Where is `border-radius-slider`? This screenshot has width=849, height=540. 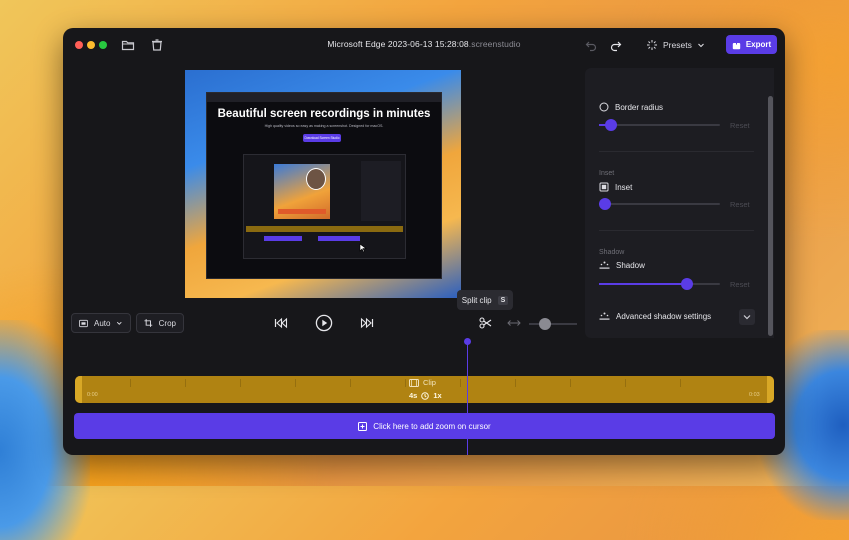 border-radius-slider is located at coordinates (659, 125).